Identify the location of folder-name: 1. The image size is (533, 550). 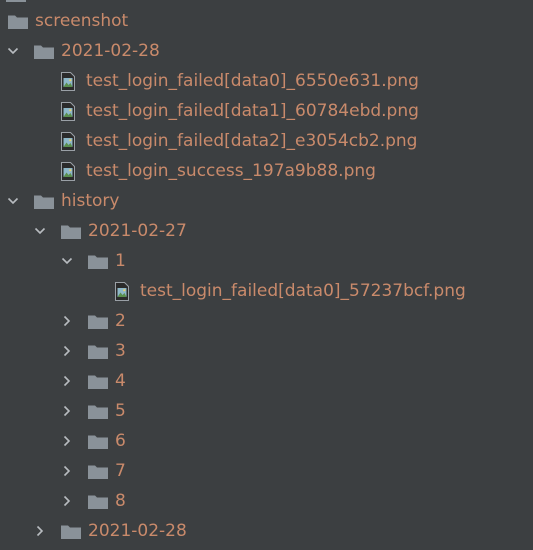
(120, 261).